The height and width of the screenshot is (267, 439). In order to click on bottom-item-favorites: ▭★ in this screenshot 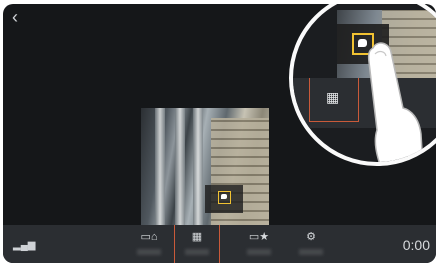, I will do `click(259, 244)`.